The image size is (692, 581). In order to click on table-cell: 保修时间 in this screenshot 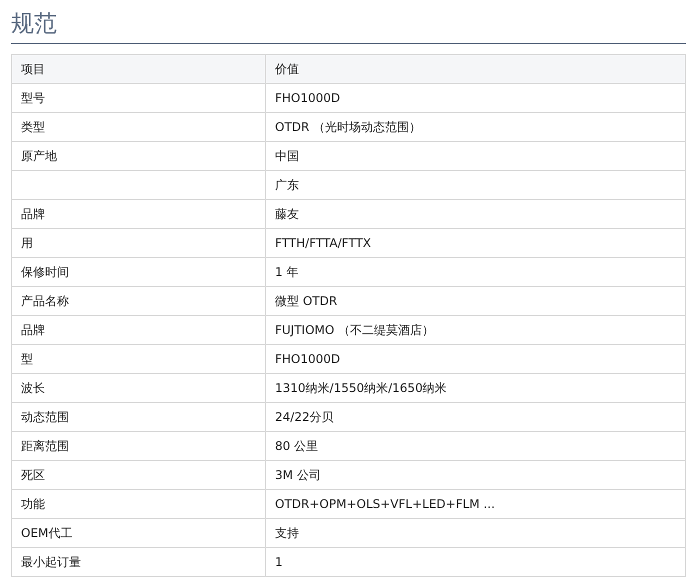, I will do `click(139, 272)`.